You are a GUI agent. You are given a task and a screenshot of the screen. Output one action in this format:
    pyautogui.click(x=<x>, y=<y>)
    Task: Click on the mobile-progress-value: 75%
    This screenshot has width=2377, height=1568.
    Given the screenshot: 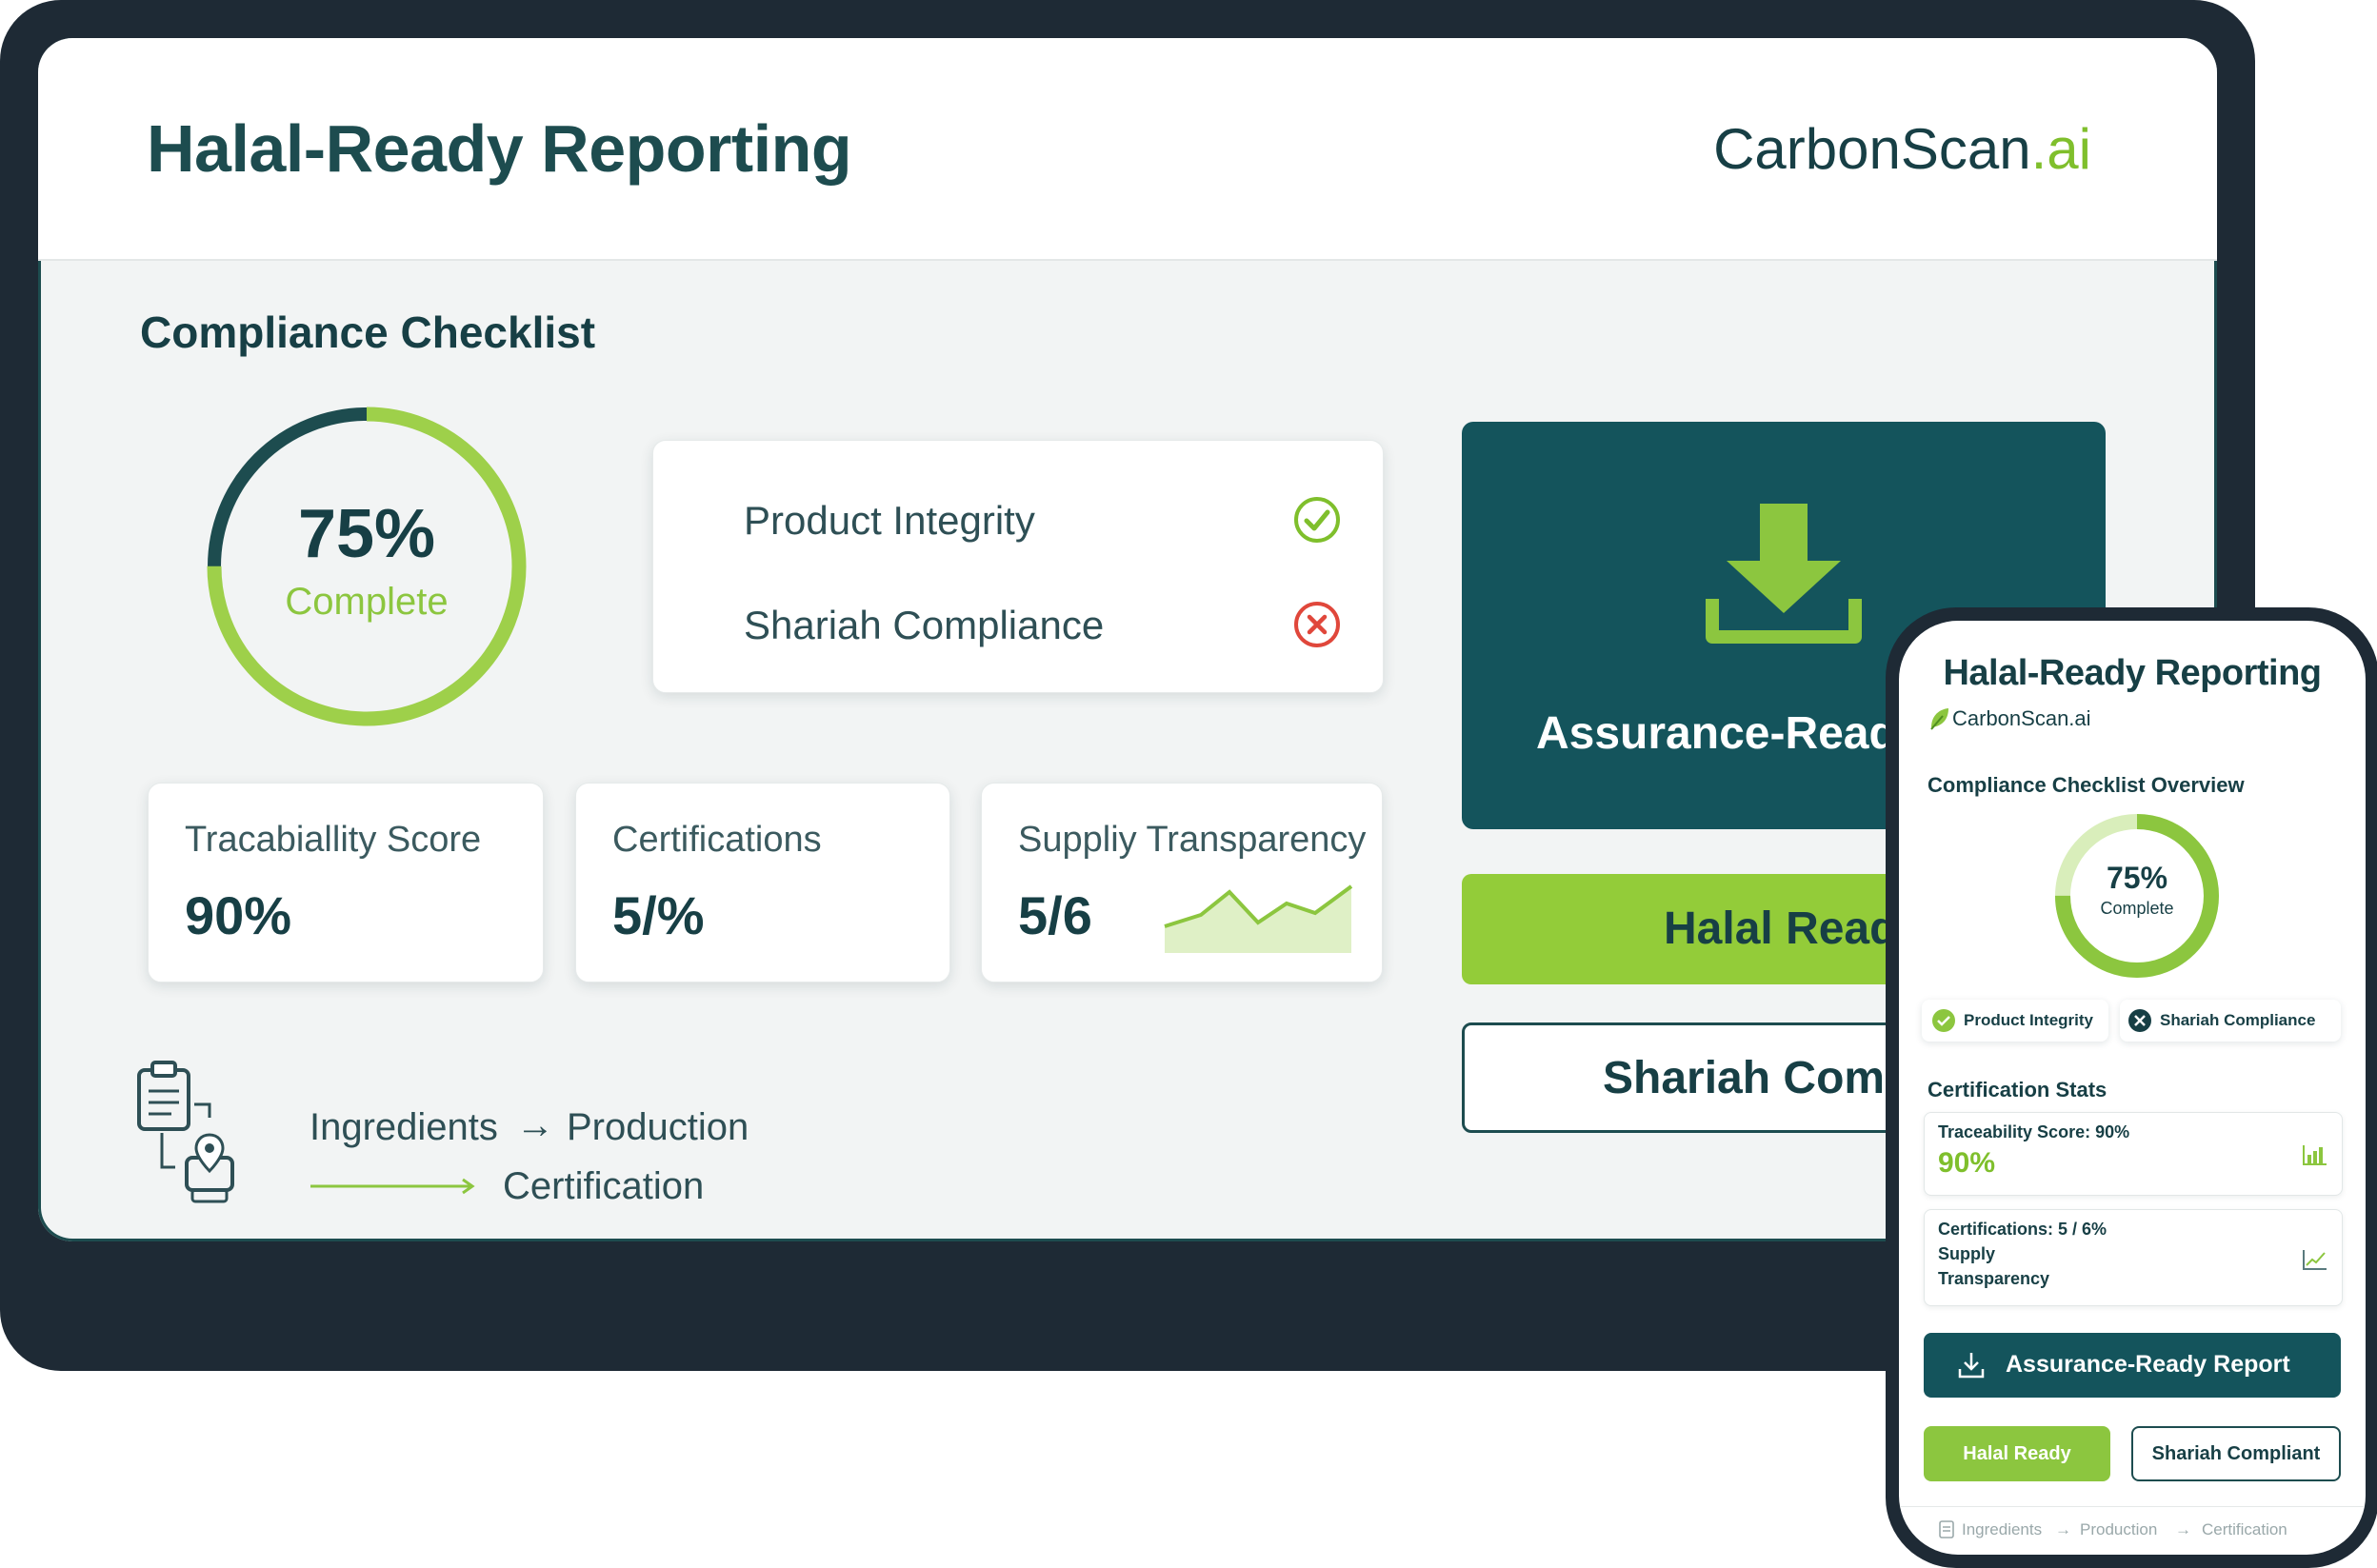 What is the action you would take?
    pyautogui.click(x=2137, y=878)
    